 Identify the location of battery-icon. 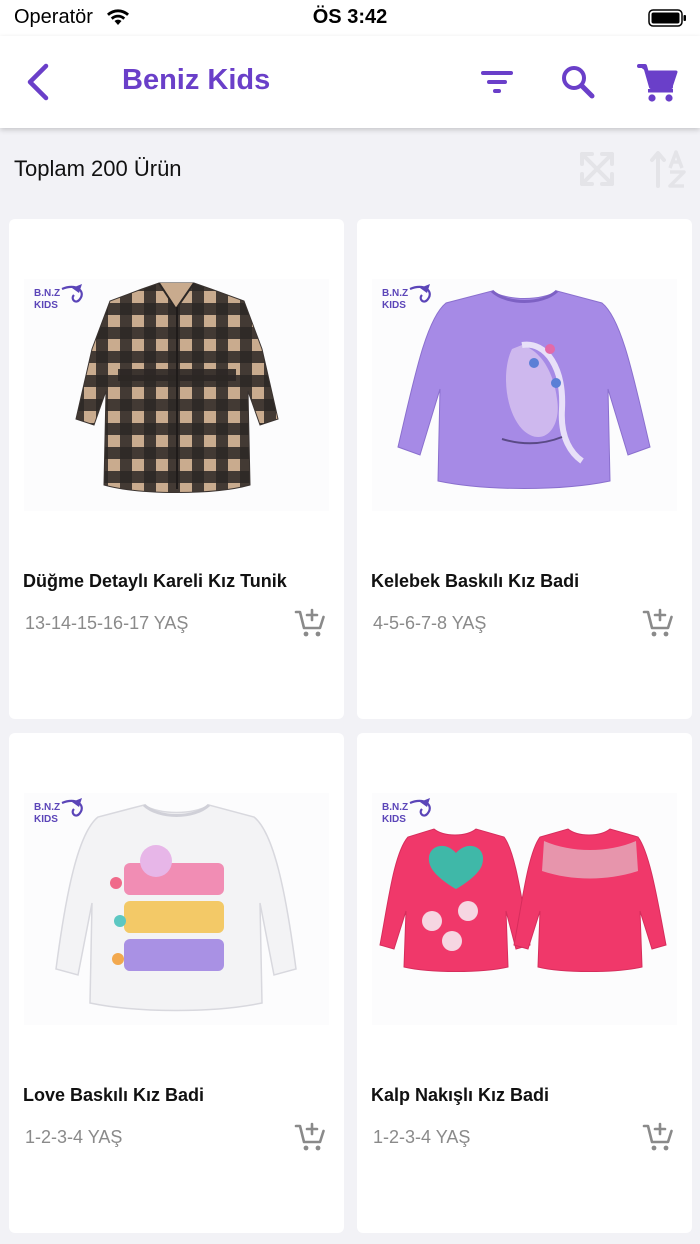
(667, 18).